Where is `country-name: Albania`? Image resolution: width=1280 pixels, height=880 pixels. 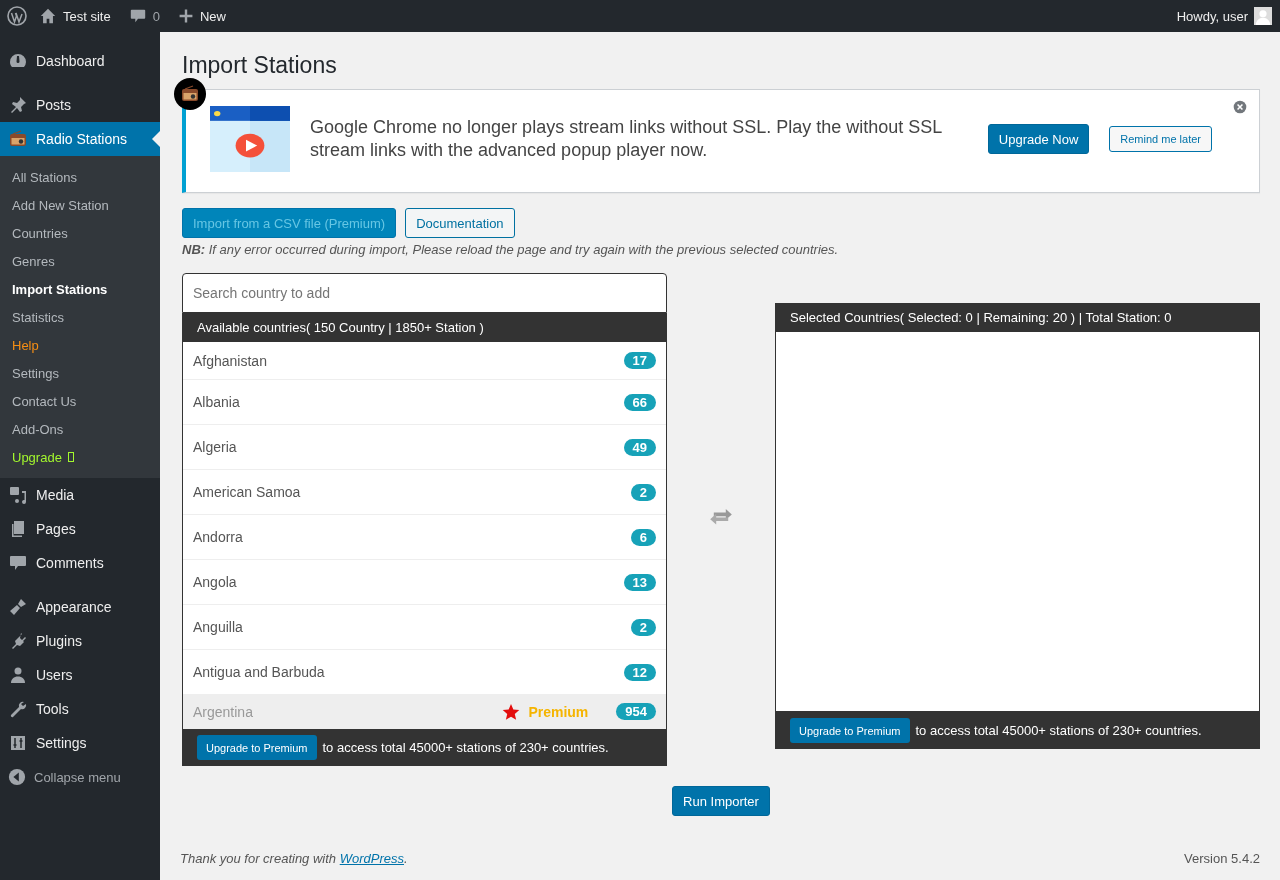
country-name: Albania is located at coordinates (216, 402).